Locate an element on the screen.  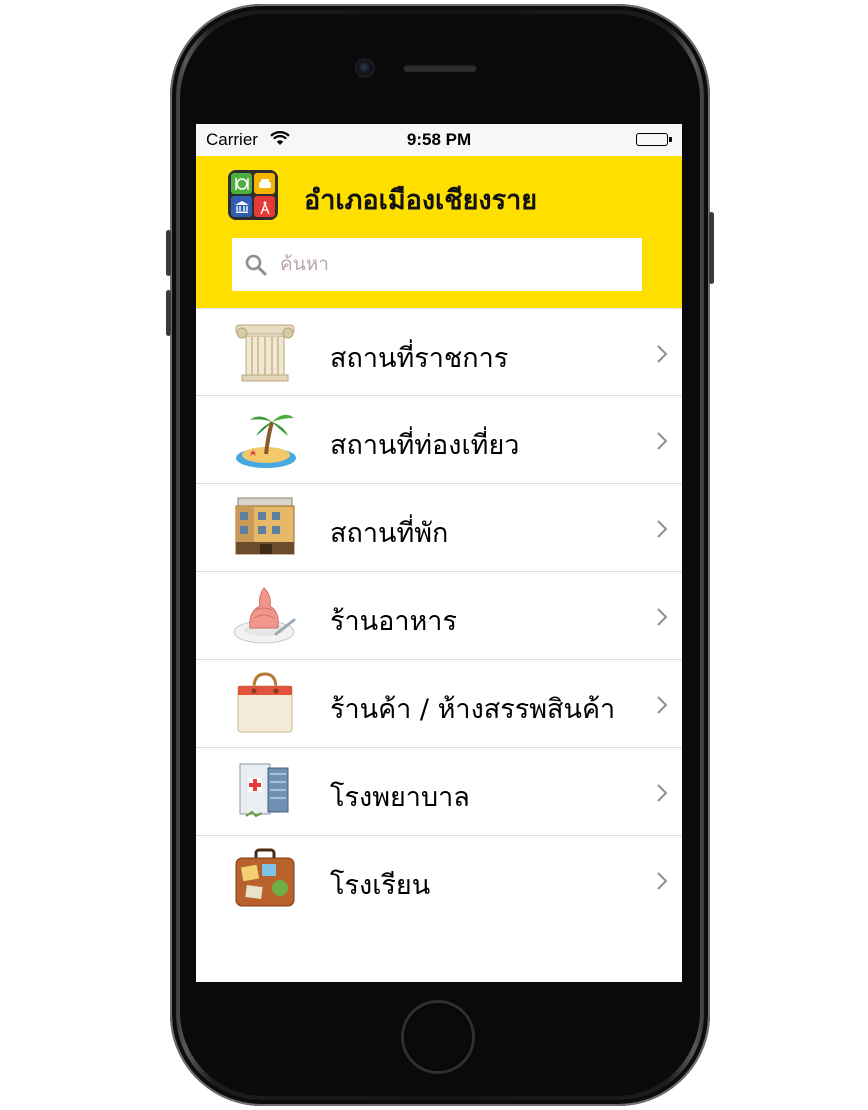
list-item-shops: ร้านค้า / ห้างสรรพสินค้า is located at coordinates (439, 704).